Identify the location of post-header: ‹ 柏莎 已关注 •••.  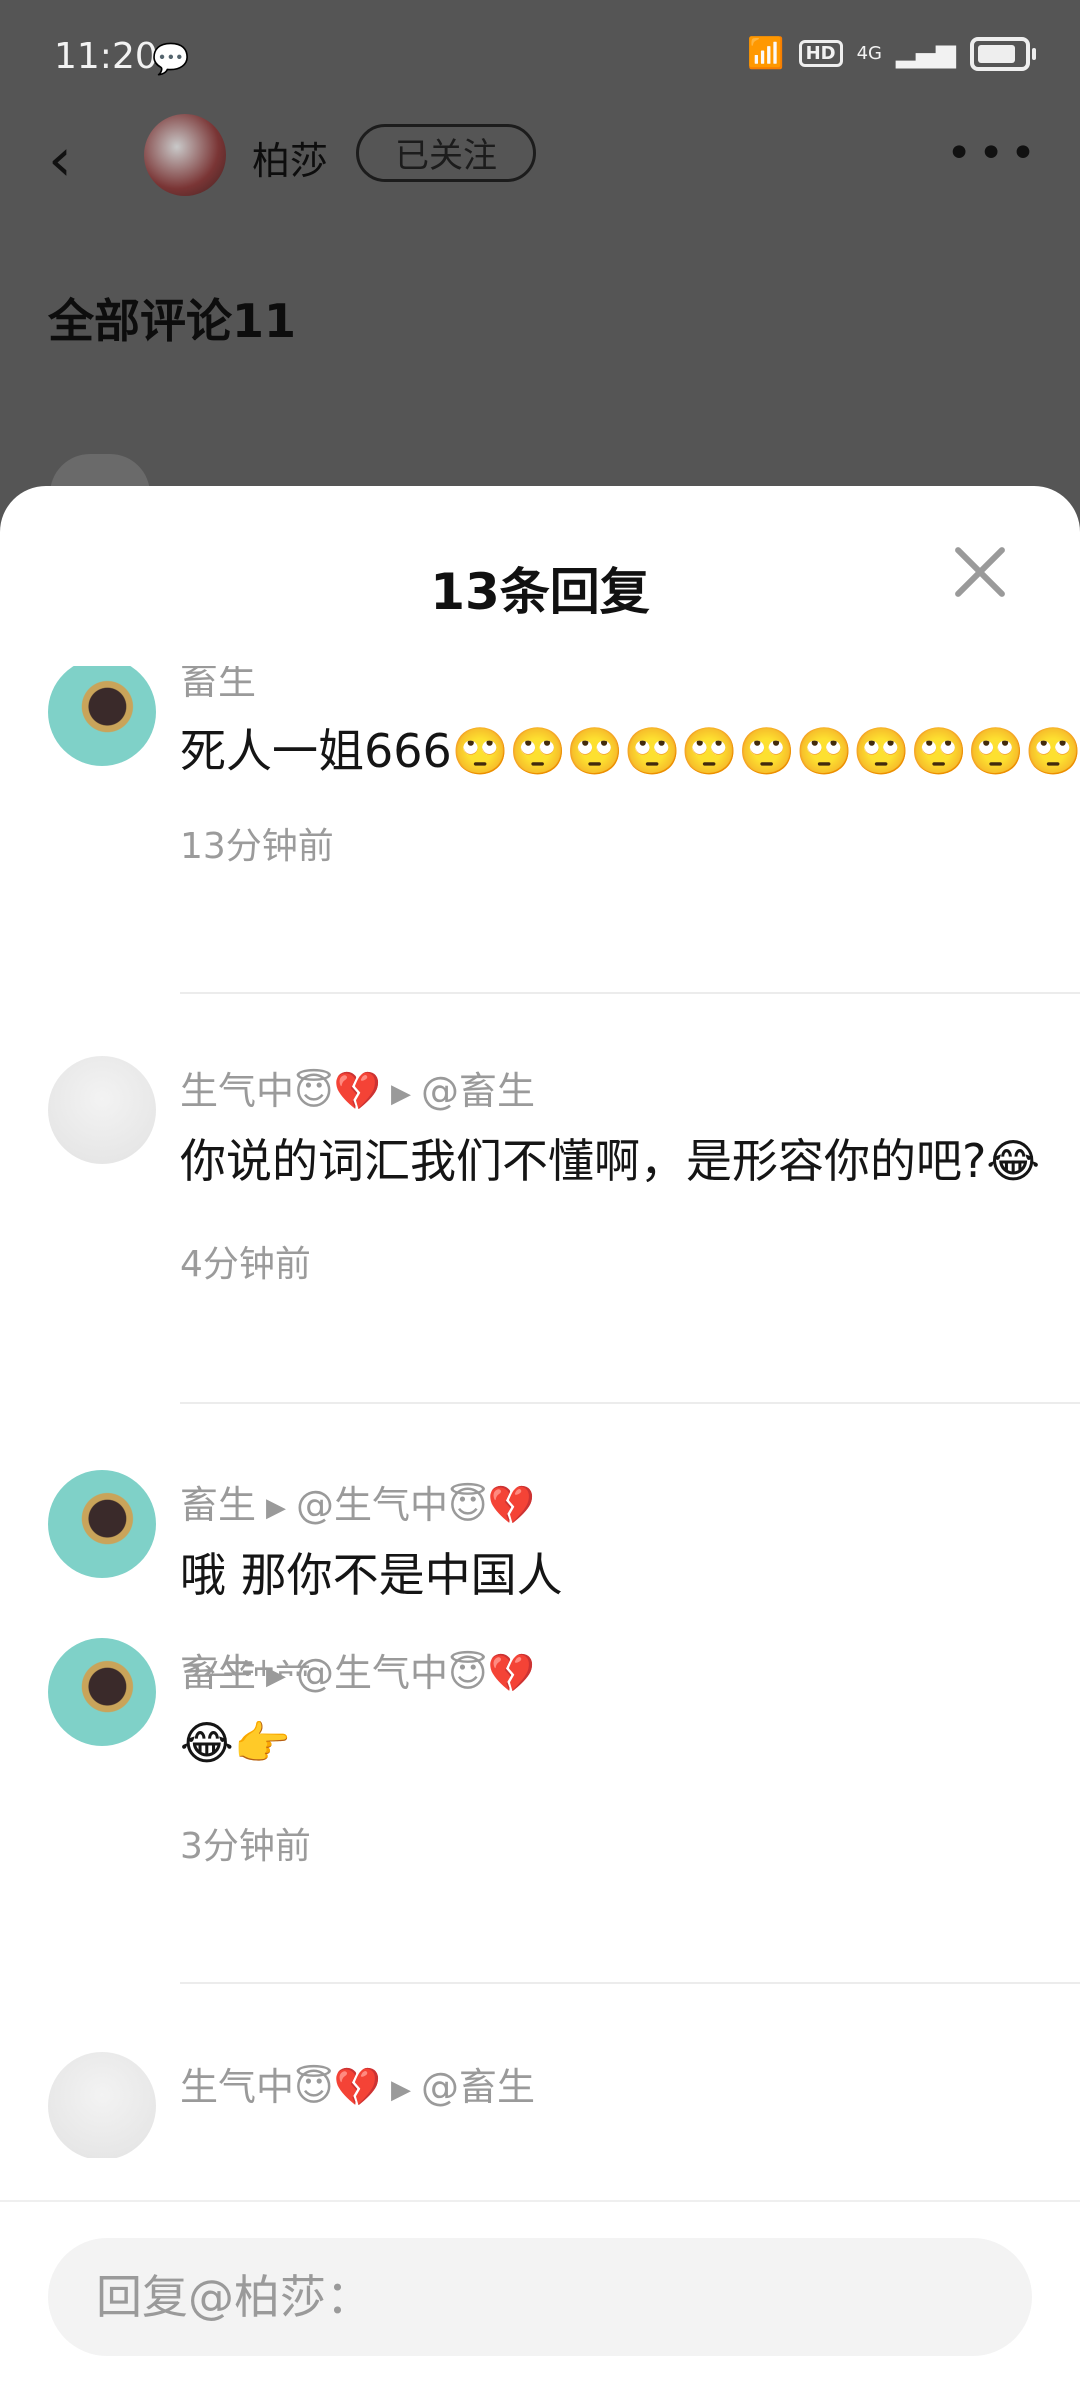
(540, 160).